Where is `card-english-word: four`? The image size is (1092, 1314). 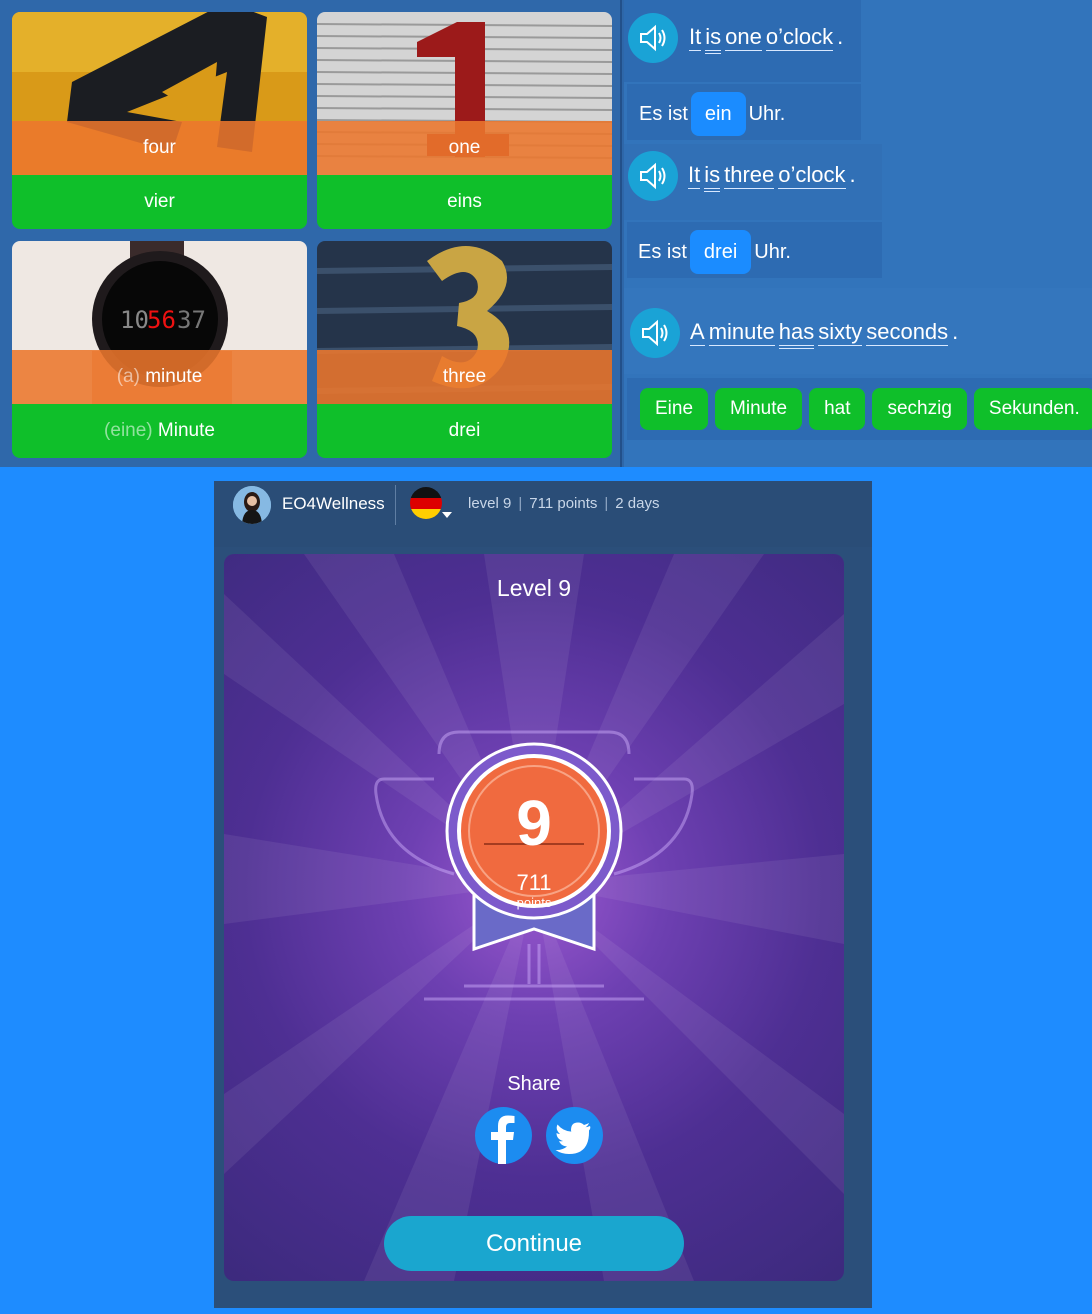 card-english-word: four is located at coordinates (159, 148).